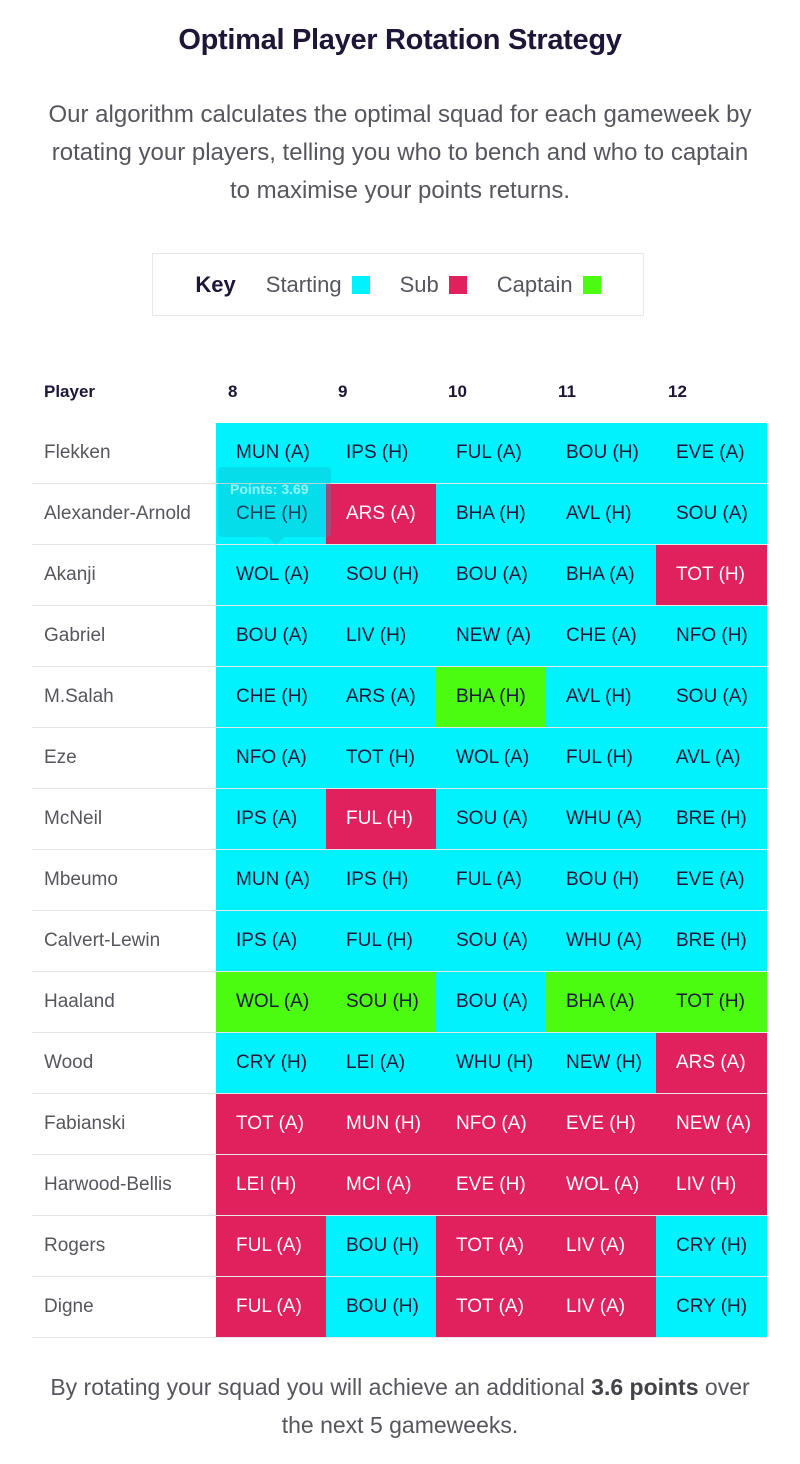 The image size is (800, 1464). What do you see at coordinates (419, 284) in the screenshot?
I see `key-item-label: Sub` at bounding box center [419, 284].